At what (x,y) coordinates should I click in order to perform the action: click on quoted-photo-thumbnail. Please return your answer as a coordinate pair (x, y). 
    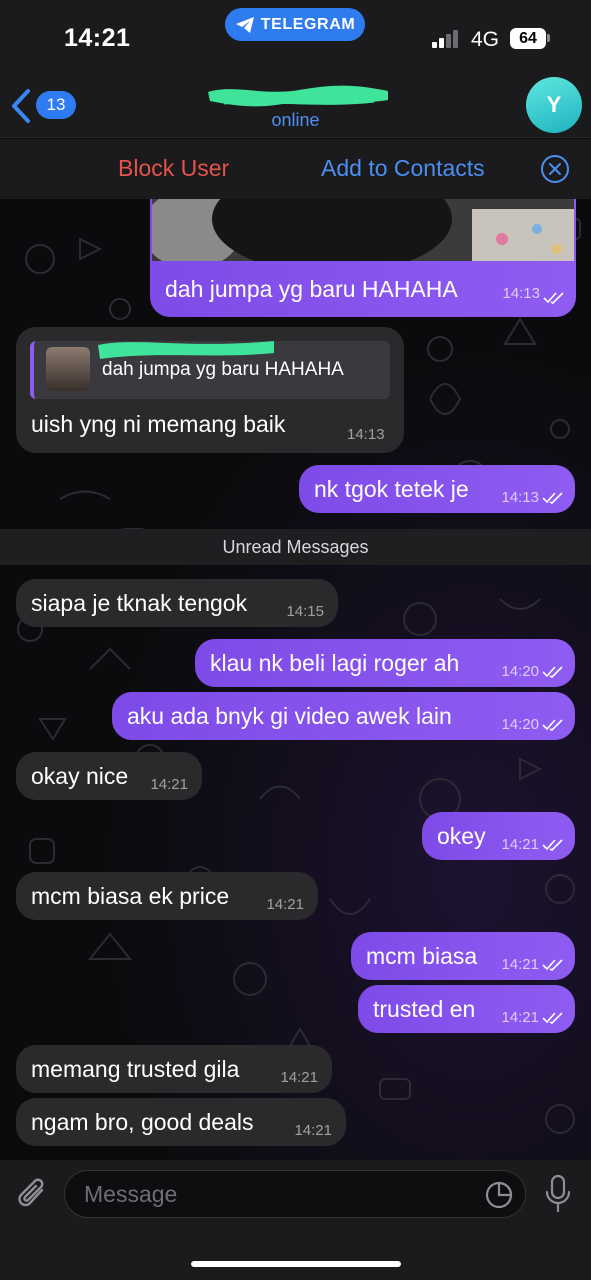
    Looking at the image, I should click on (68, 369).